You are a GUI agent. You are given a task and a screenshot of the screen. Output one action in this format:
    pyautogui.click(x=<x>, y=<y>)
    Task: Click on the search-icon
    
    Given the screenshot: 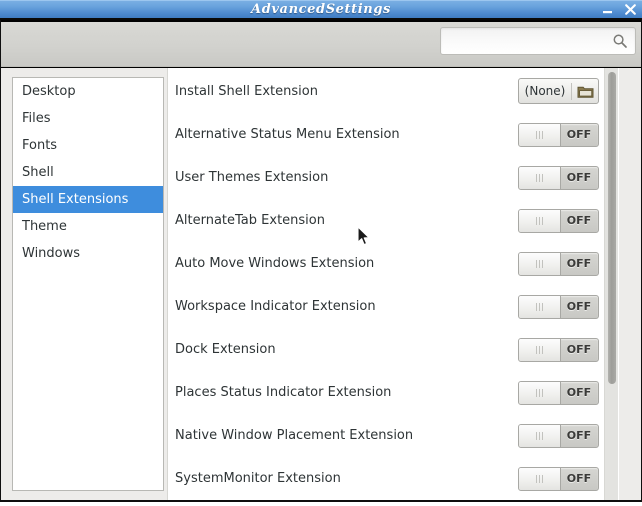 What is the action you would take?
    pyautogui.click(x=620, y=41)
    